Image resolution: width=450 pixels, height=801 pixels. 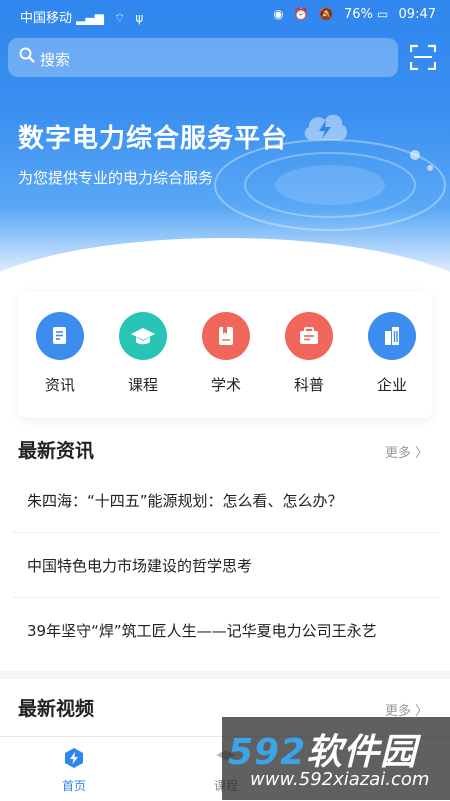 I want to click on more-link: 更多〉, so click(x=404, y=451).